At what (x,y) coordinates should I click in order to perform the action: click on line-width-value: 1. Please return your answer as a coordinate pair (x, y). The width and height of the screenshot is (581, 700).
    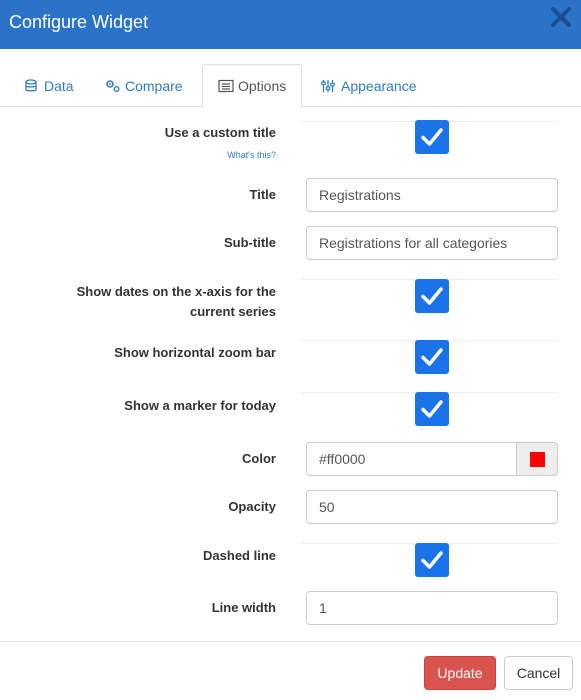
    Looking at the image, I should click on (323, 608).